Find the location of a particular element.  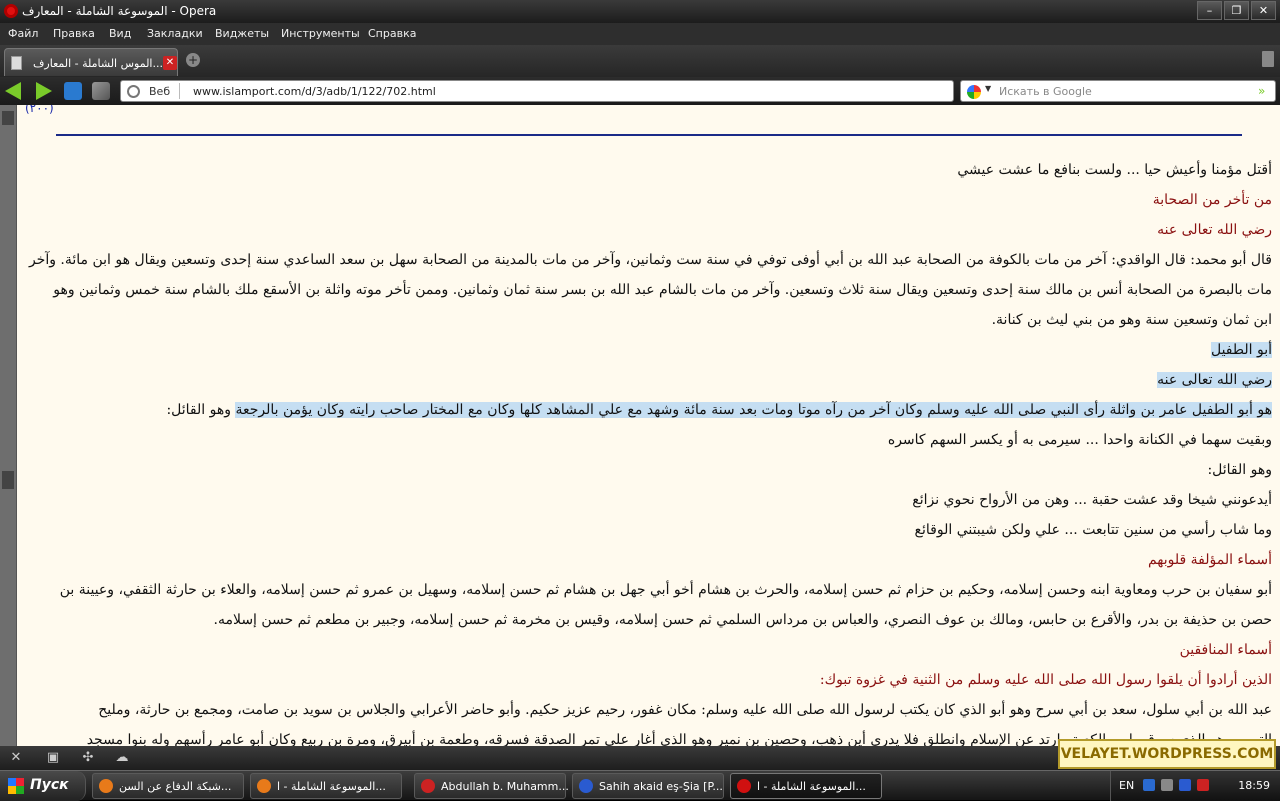

clock: 18:59 is located at coordinates (1254, 785).